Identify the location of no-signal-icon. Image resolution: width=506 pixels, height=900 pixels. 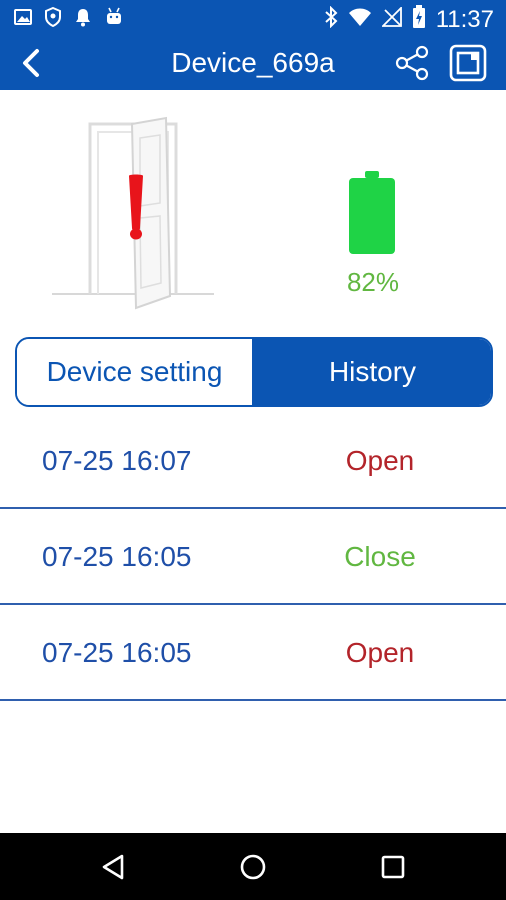
(391, 18).